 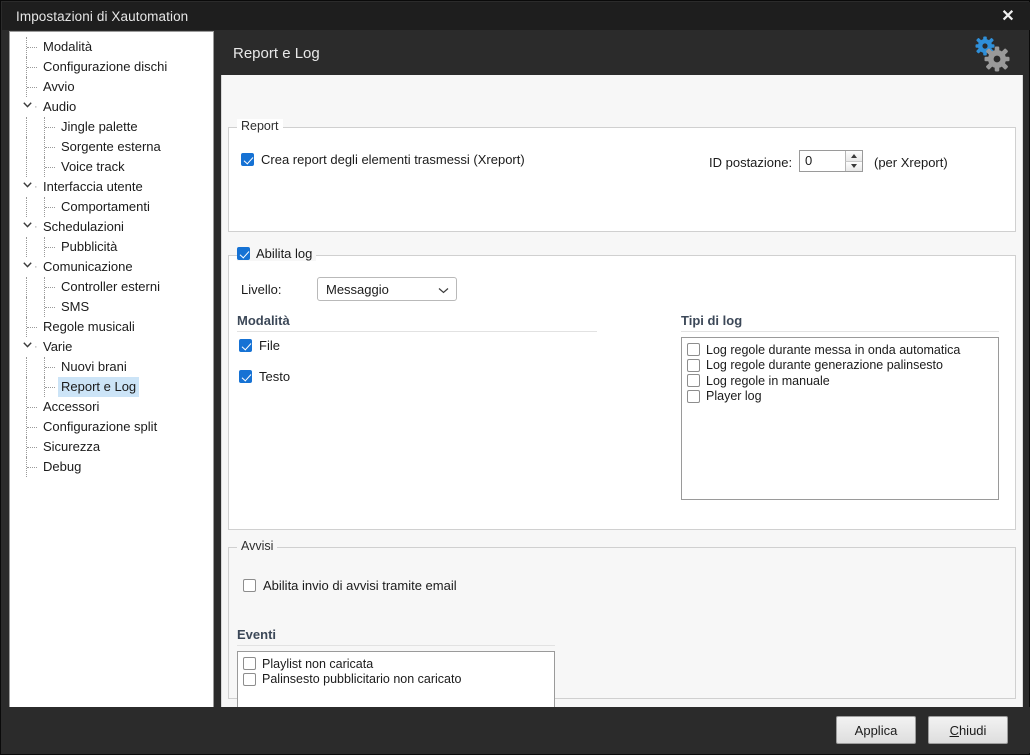 I want to click on sidebar-item-configurazione-split: Configurazione split, so click(x=111, y=427).